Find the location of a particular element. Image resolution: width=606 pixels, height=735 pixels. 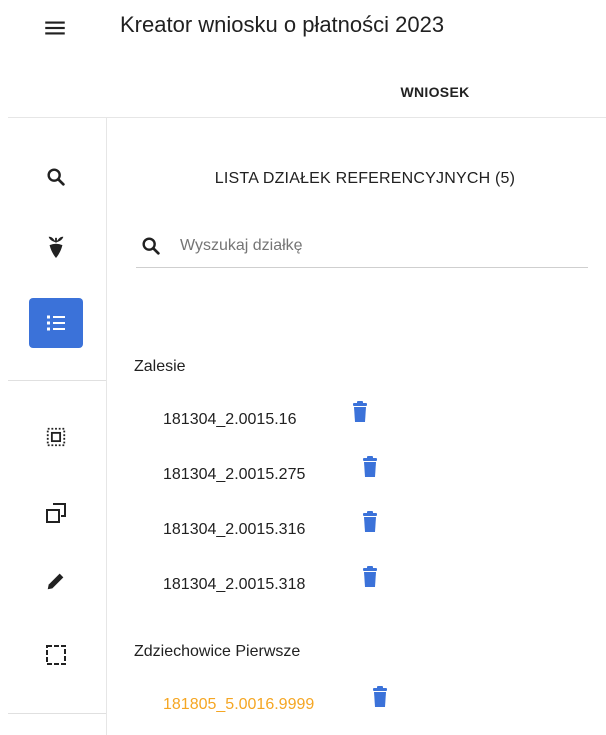

list-tool-button is located at coordinates (56, 323).